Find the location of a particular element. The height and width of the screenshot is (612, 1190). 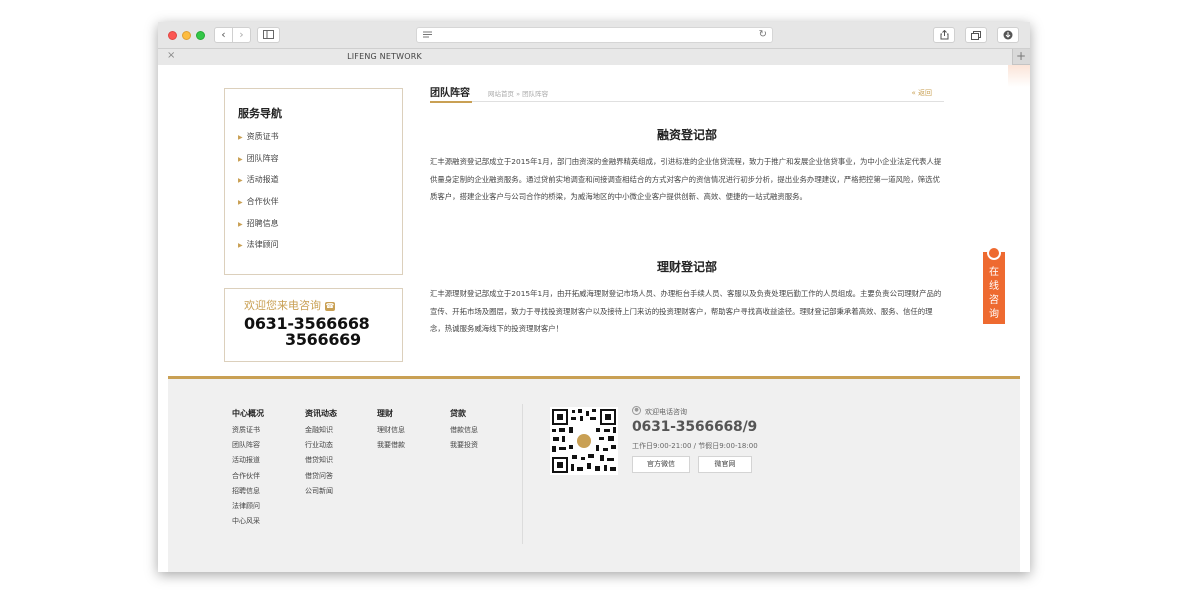

contact-box-title: 欢迎您来电咨询 ☎ is located at coordinates (289, 305).